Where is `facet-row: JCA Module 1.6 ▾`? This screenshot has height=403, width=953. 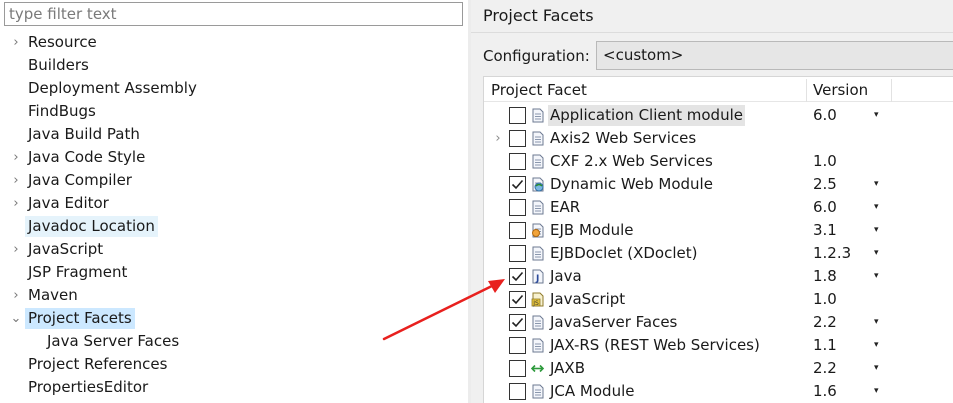
facet-row: JCA Module 1.6 ▾ is located at coordinates (718, 391).